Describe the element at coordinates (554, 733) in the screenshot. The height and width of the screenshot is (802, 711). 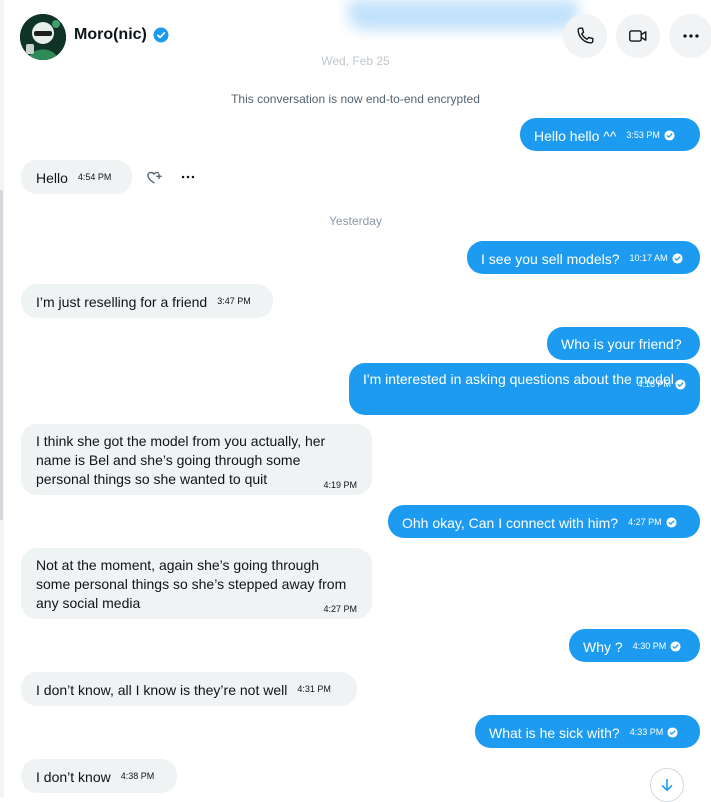
I see `message-text: What is he sick with?` at that location.